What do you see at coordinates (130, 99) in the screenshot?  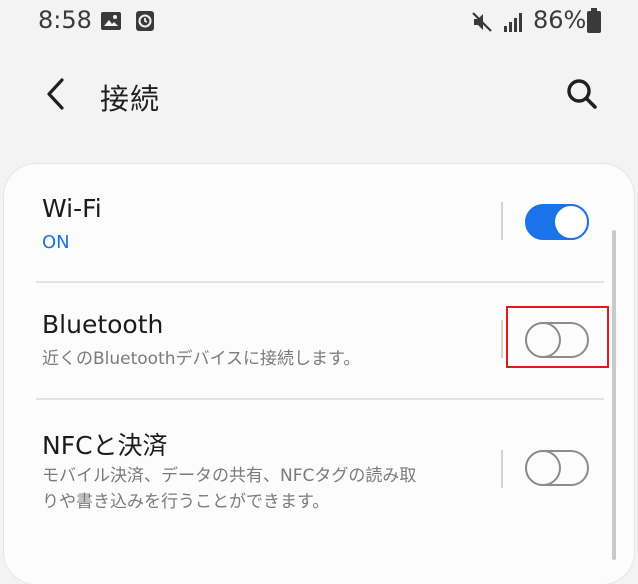 I see `page-title: 接続` at bounding box center [130, 99].